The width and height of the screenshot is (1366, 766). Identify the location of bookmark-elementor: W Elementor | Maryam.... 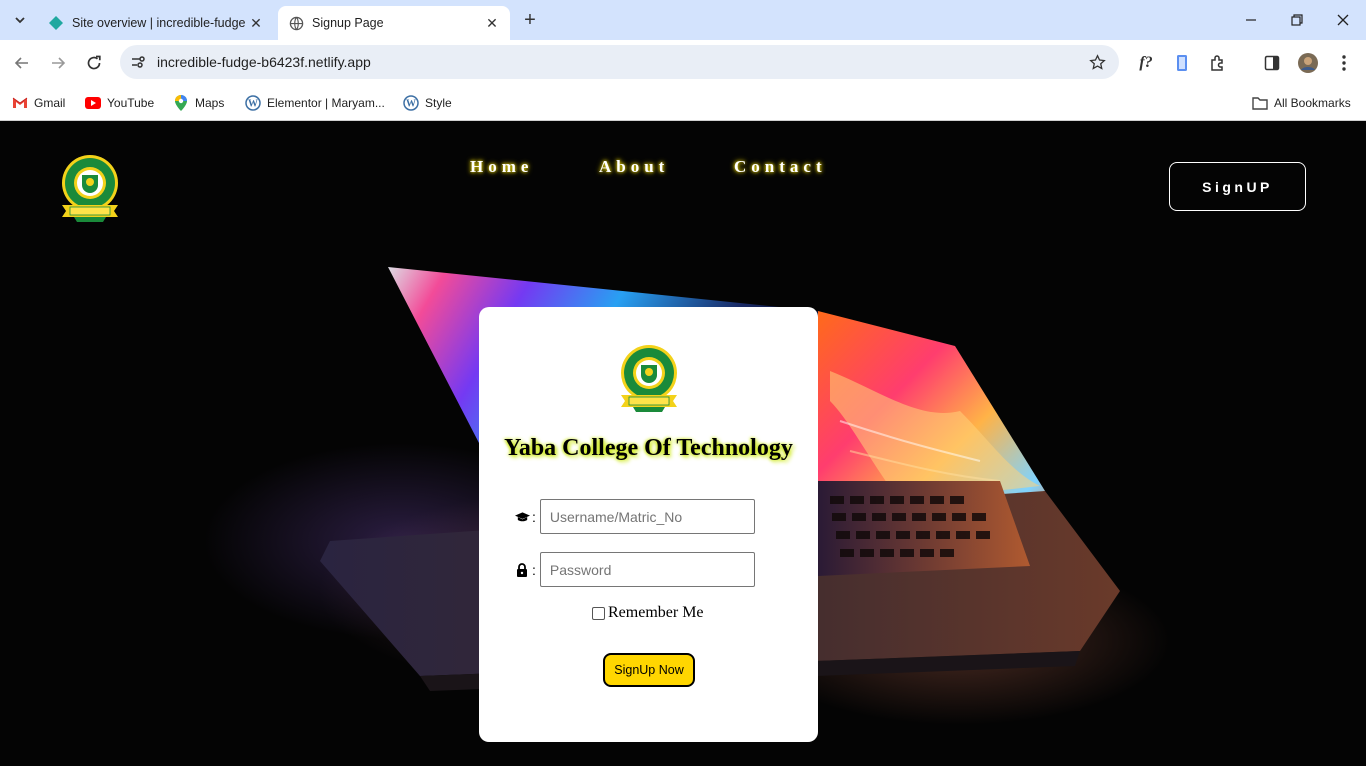
(315, 103).